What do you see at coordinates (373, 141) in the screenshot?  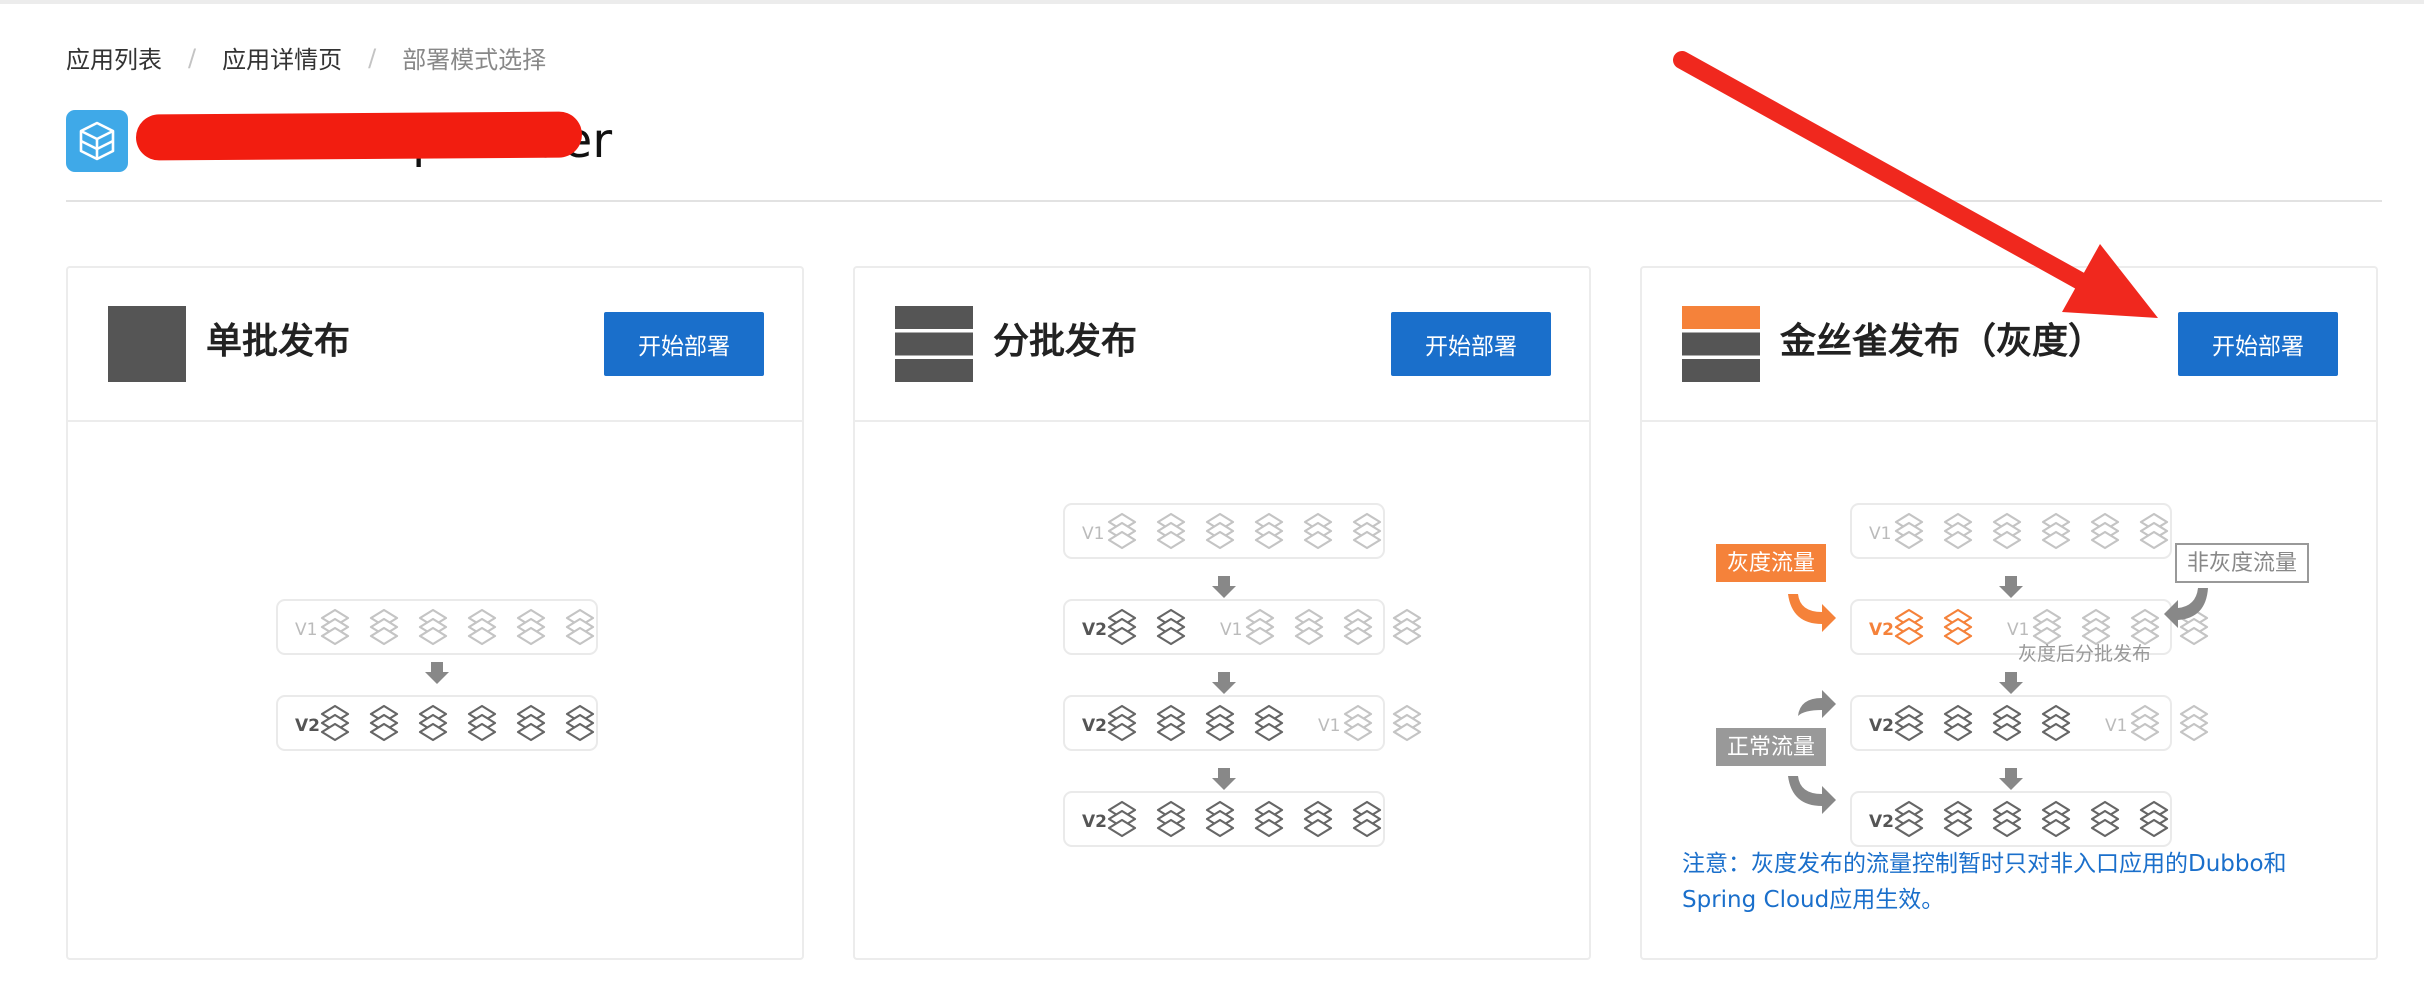 I see `app-name: dubbo-k8s-provider` at bounding box center [373, 141].